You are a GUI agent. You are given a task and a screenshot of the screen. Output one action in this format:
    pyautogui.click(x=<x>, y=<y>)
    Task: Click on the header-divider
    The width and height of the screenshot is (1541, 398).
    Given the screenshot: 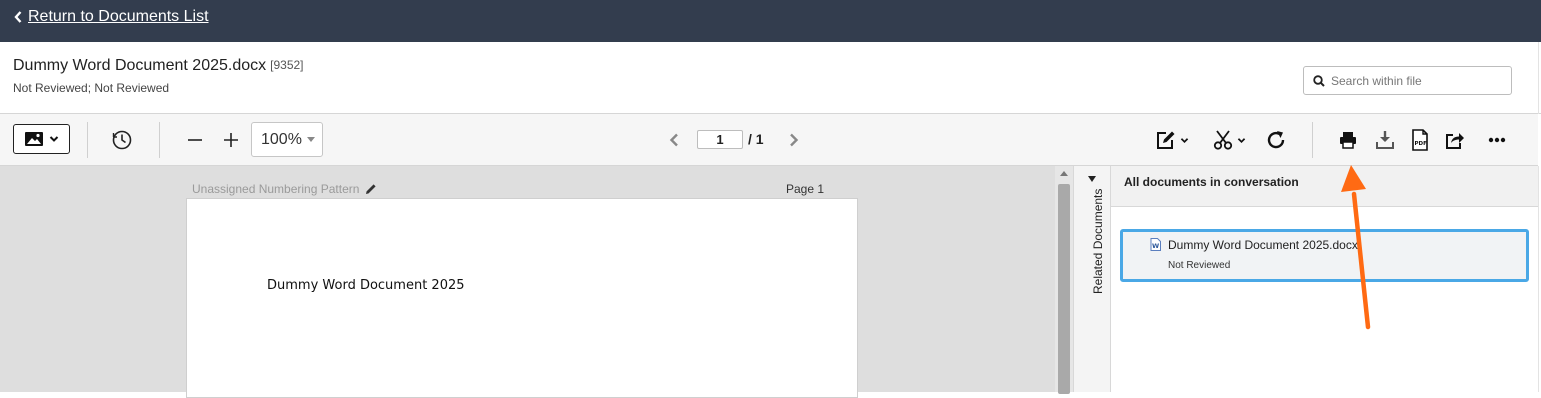 What is the action you would take?
    pyautogui.click(x=1538, y=78)
    